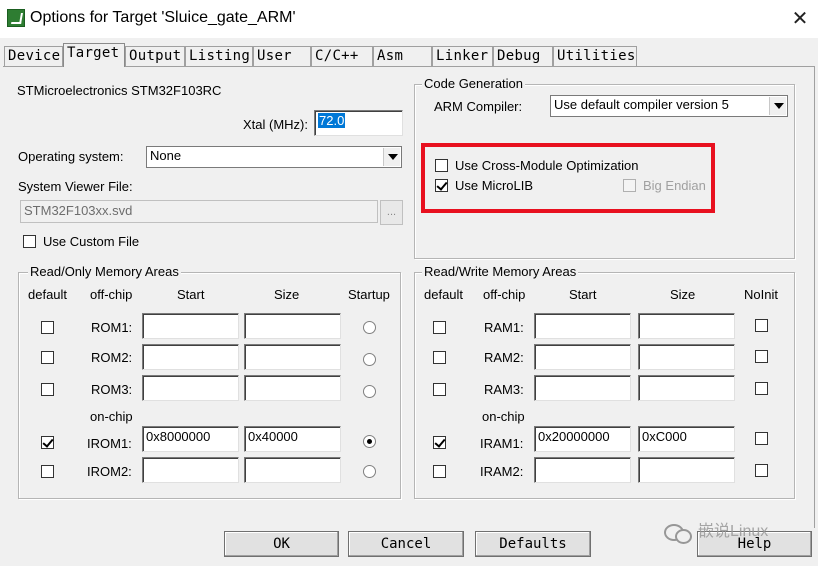 This screenshot has height=566, width=818. Describe the element at coordinates (683, 294) in the screenshot. I see `rw-header-size: Size` at that location.